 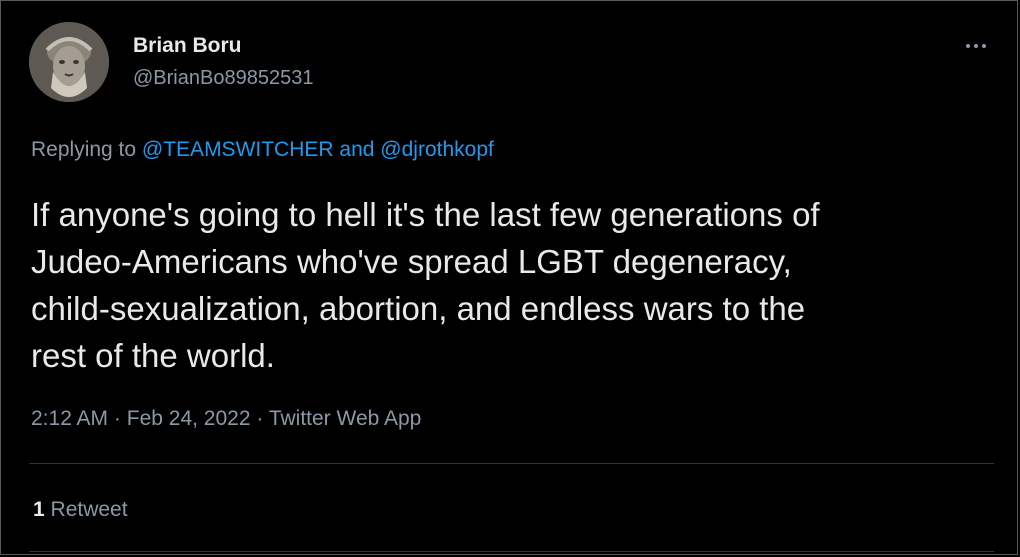 What do you see at coordinates (89, 509) in the screenshot?
I see `retweet-label: Retweet` at bounding box center [89, 509].